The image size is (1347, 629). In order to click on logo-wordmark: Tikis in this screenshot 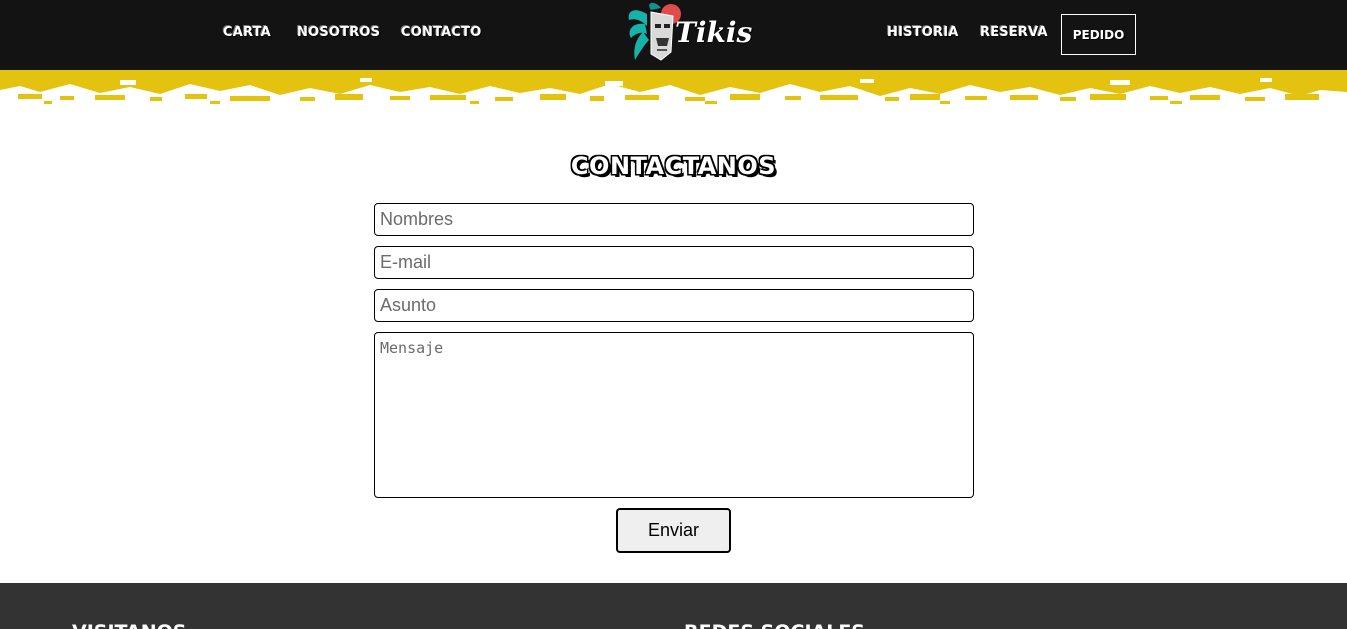, I will do `click(714, 32)`.